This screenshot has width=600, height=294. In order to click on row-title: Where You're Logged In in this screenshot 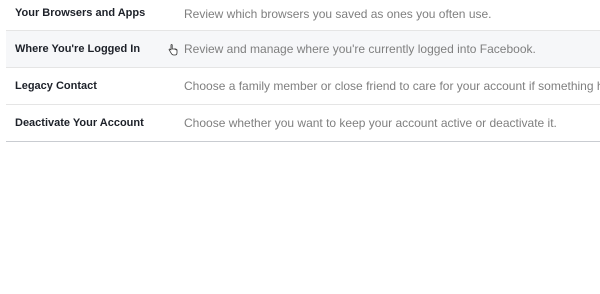, I will do `click(78, 49)`.